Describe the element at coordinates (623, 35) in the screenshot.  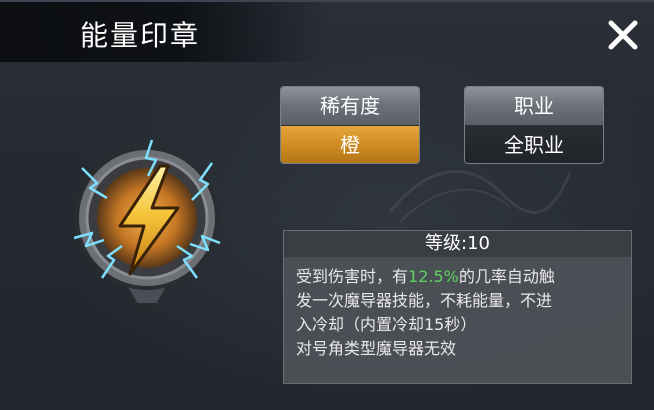
I see `close-icon` at that location.